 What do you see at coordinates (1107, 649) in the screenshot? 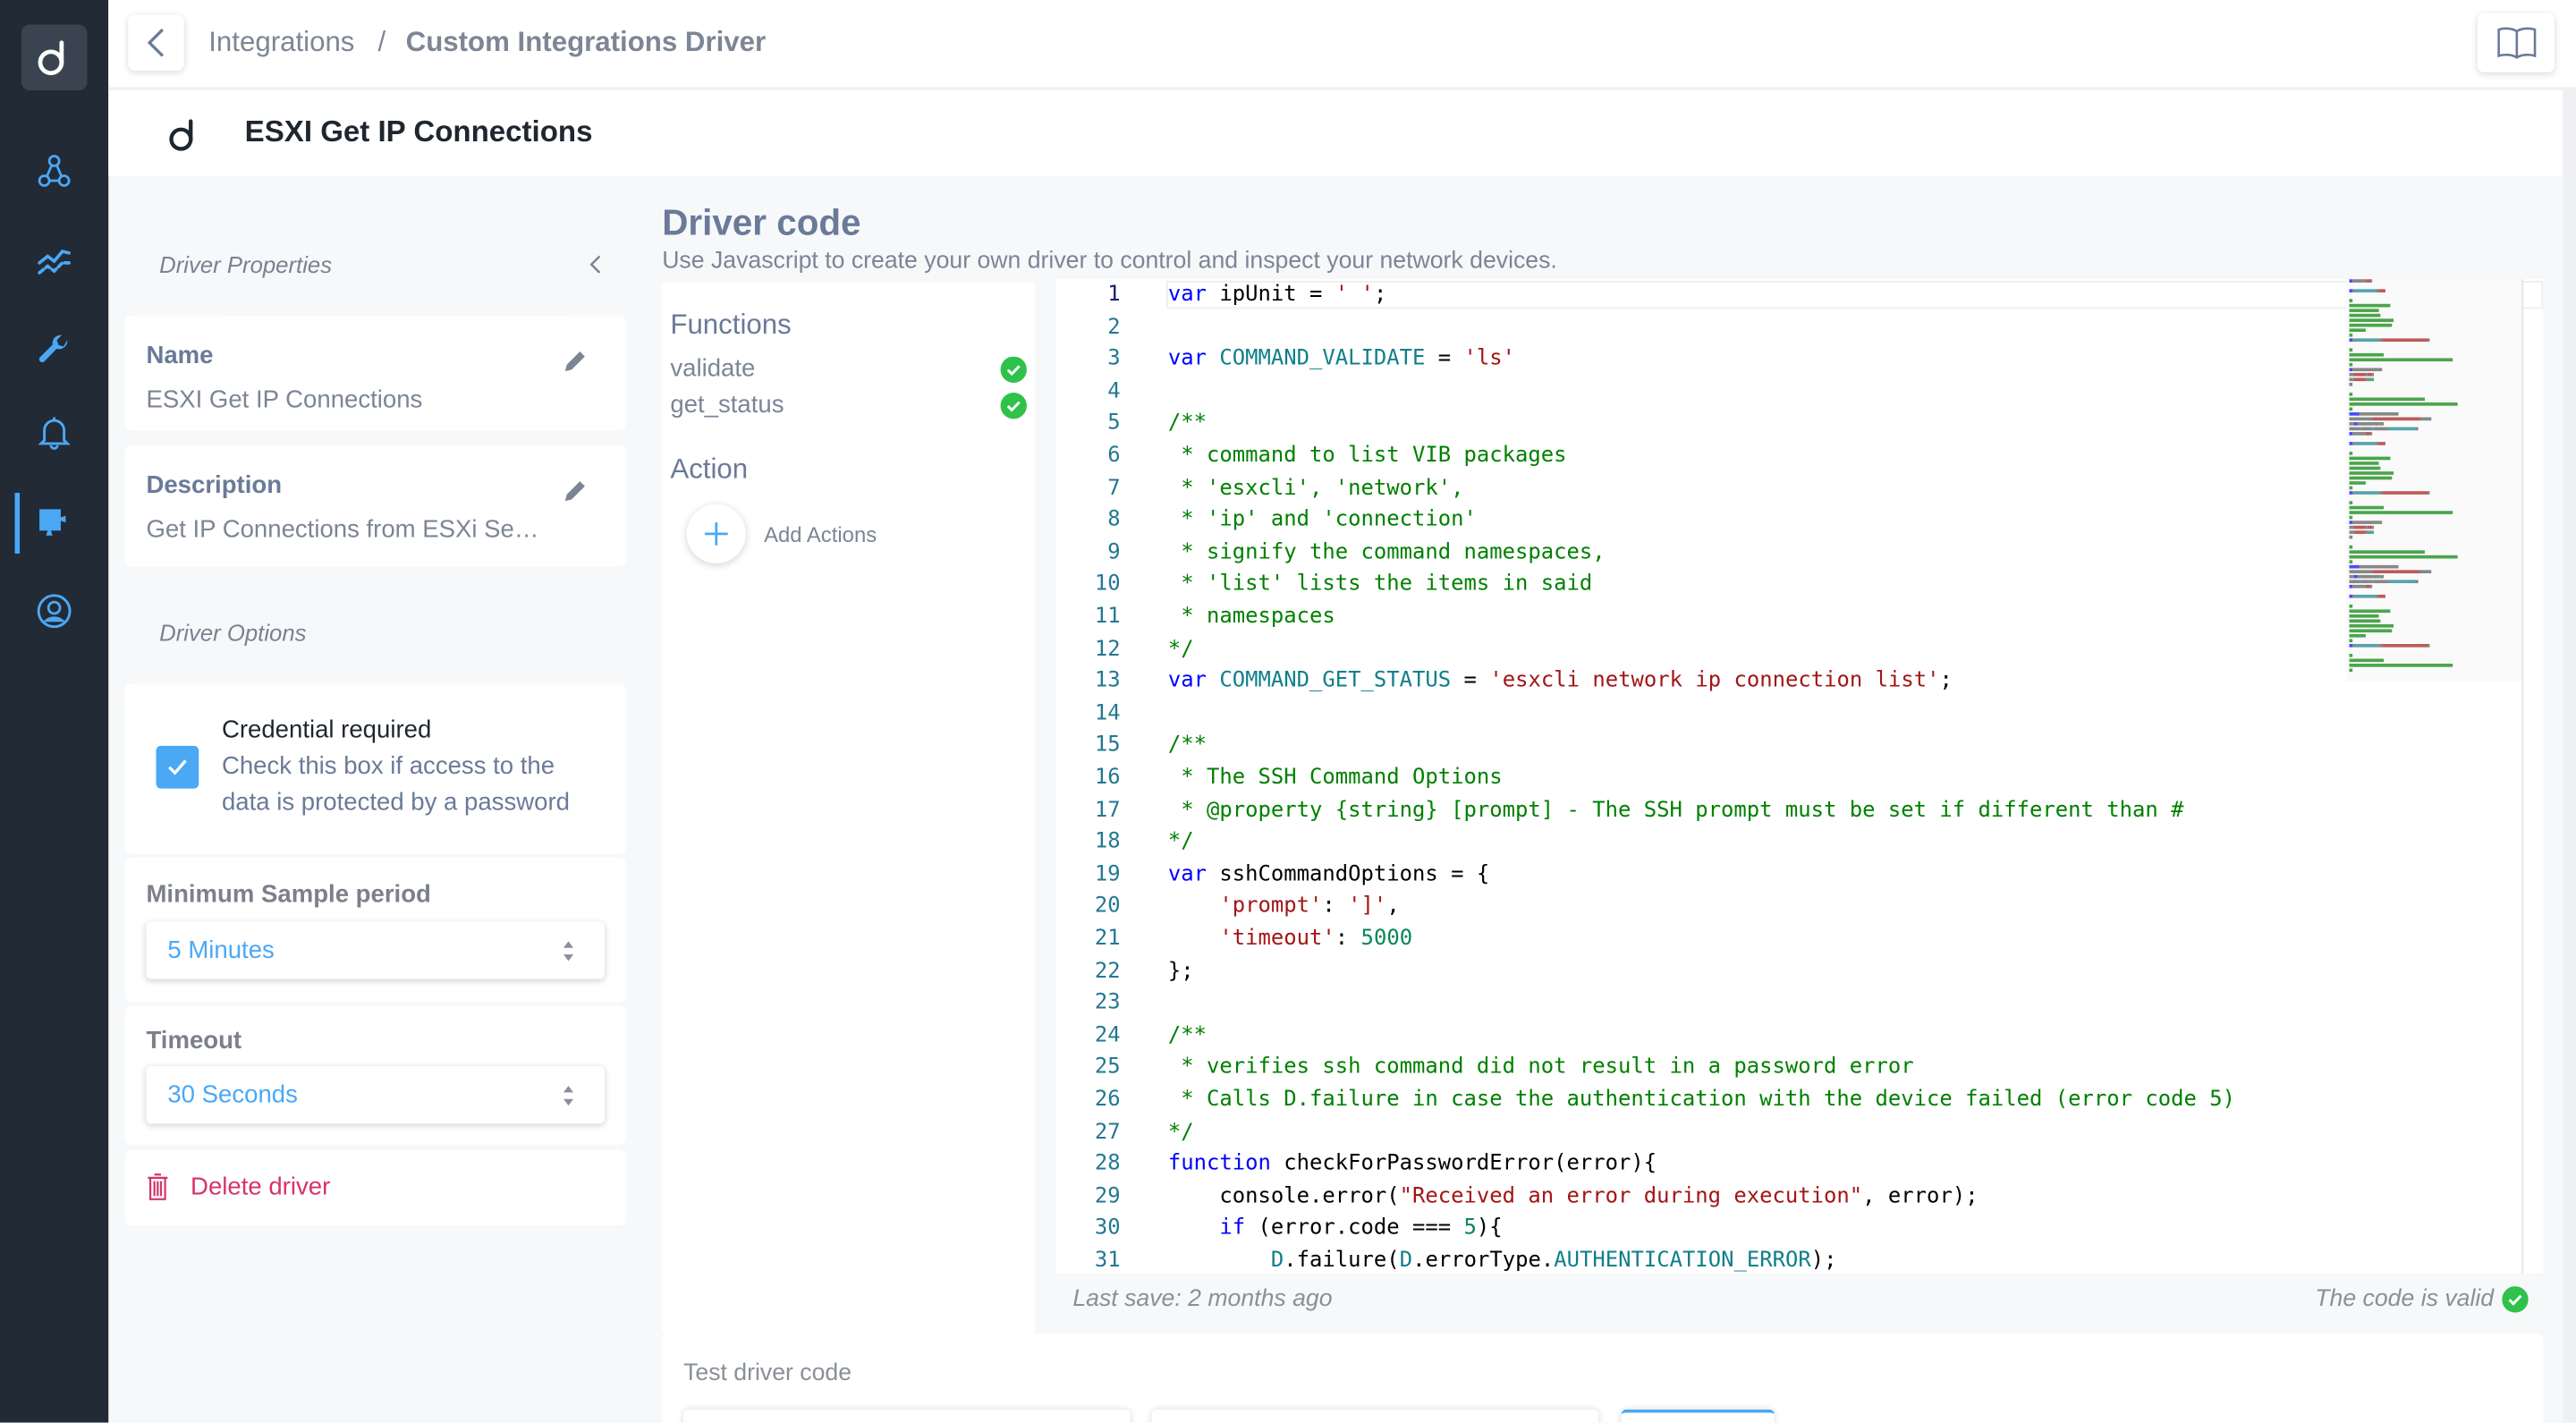
I see `line-number: 12` at bounding box center [1107, 649].